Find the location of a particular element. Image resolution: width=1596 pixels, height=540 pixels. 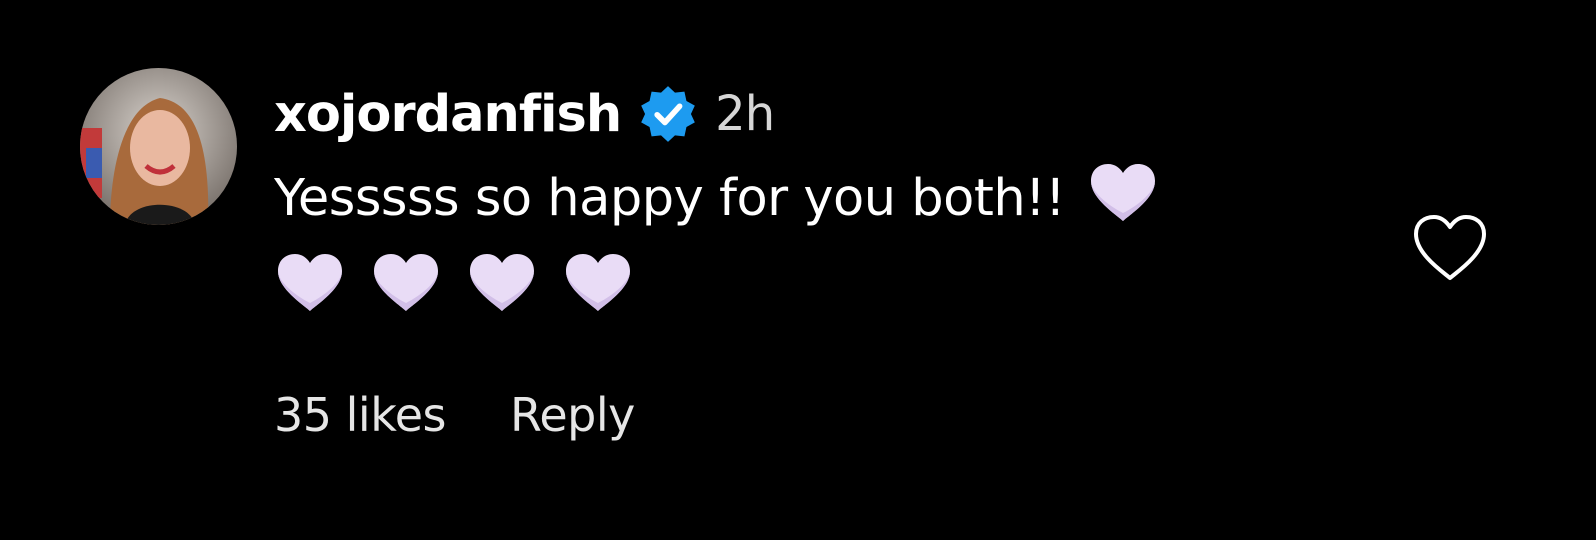

comment-actions: 35 likes Reply is located at coordinates (454, 415).